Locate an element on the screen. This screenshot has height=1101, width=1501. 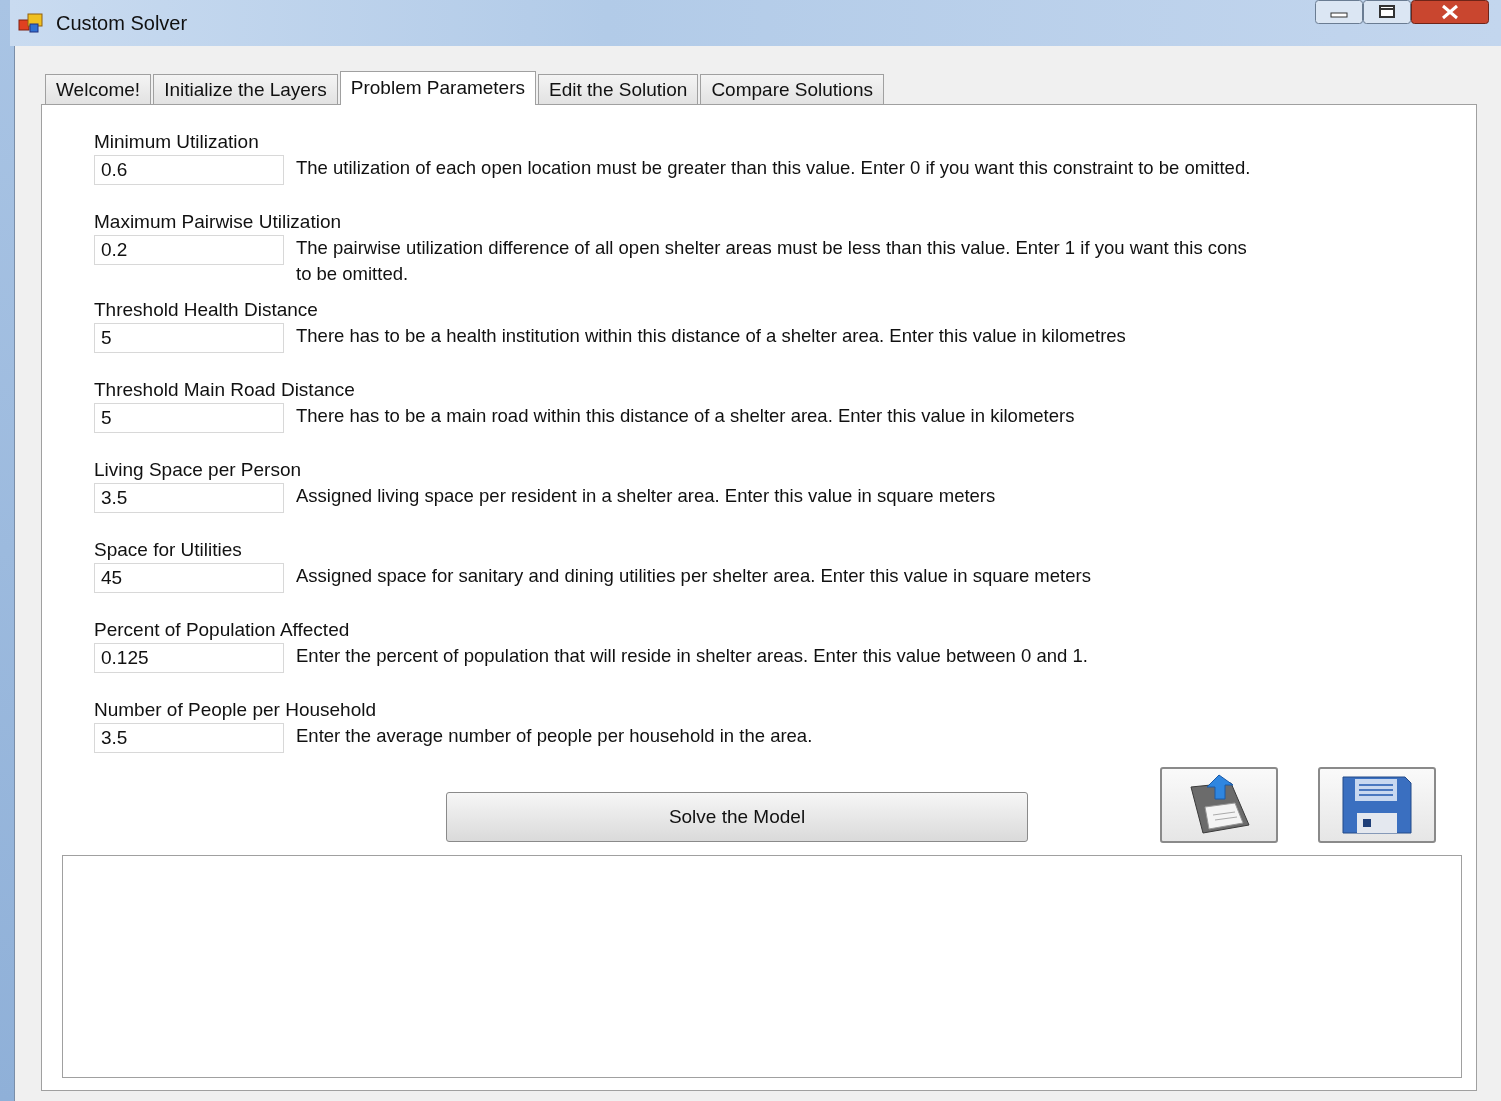
field-label: Minimum Utilization is located at coordinates (177, 142).